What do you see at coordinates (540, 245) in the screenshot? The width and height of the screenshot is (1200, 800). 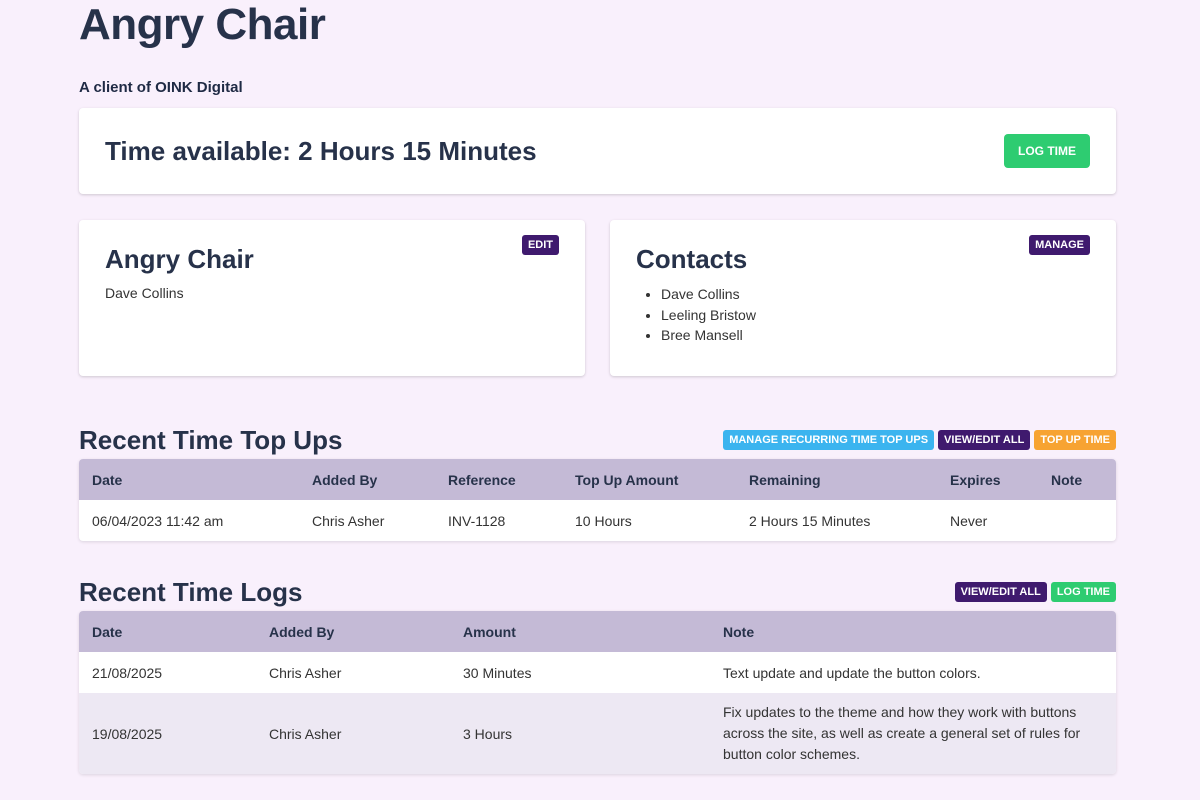 I see `edit-client-button: Edit` at bounding box center [540, 245].